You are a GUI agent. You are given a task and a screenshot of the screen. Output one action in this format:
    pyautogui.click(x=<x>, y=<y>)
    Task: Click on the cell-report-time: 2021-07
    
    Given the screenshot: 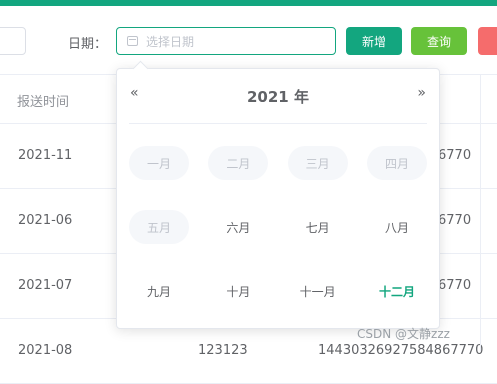 What is the action you would take?
    pyautogui.click(x=45, y=285)
    